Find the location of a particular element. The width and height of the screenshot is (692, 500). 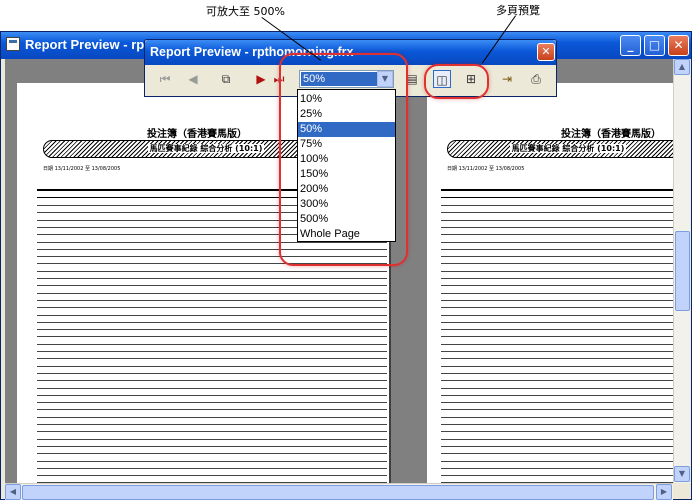

multipage-highlight-ring is located at coordinates (456, 81).